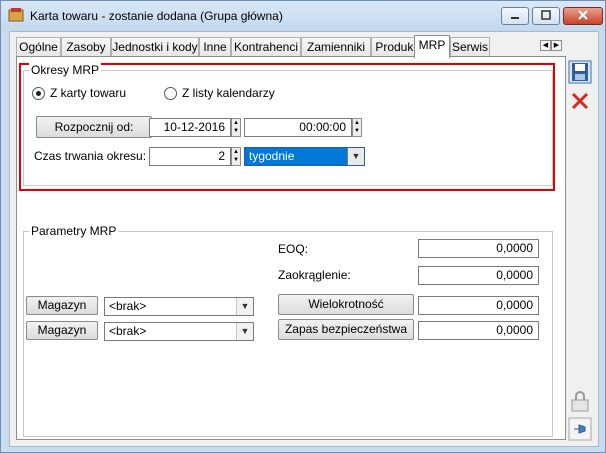 This screenshot has width=606, height=453. I want to click on radio-z-karty-towaru, so click(38, 93).